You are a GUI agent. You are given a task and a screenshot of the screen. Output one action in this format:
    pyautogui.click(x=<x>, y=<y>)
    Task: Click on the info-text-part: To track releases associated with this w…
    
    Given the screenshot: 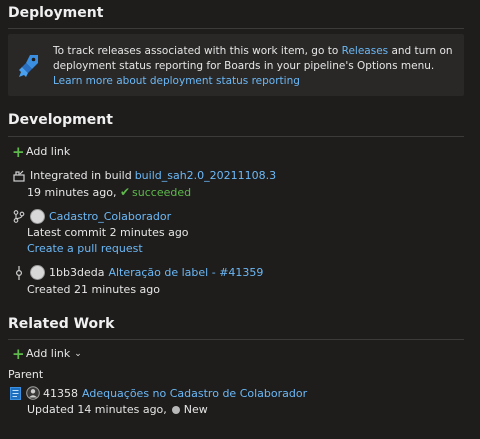 What is the action you would take?
    pyautogui.click(x=197, y=51)
    